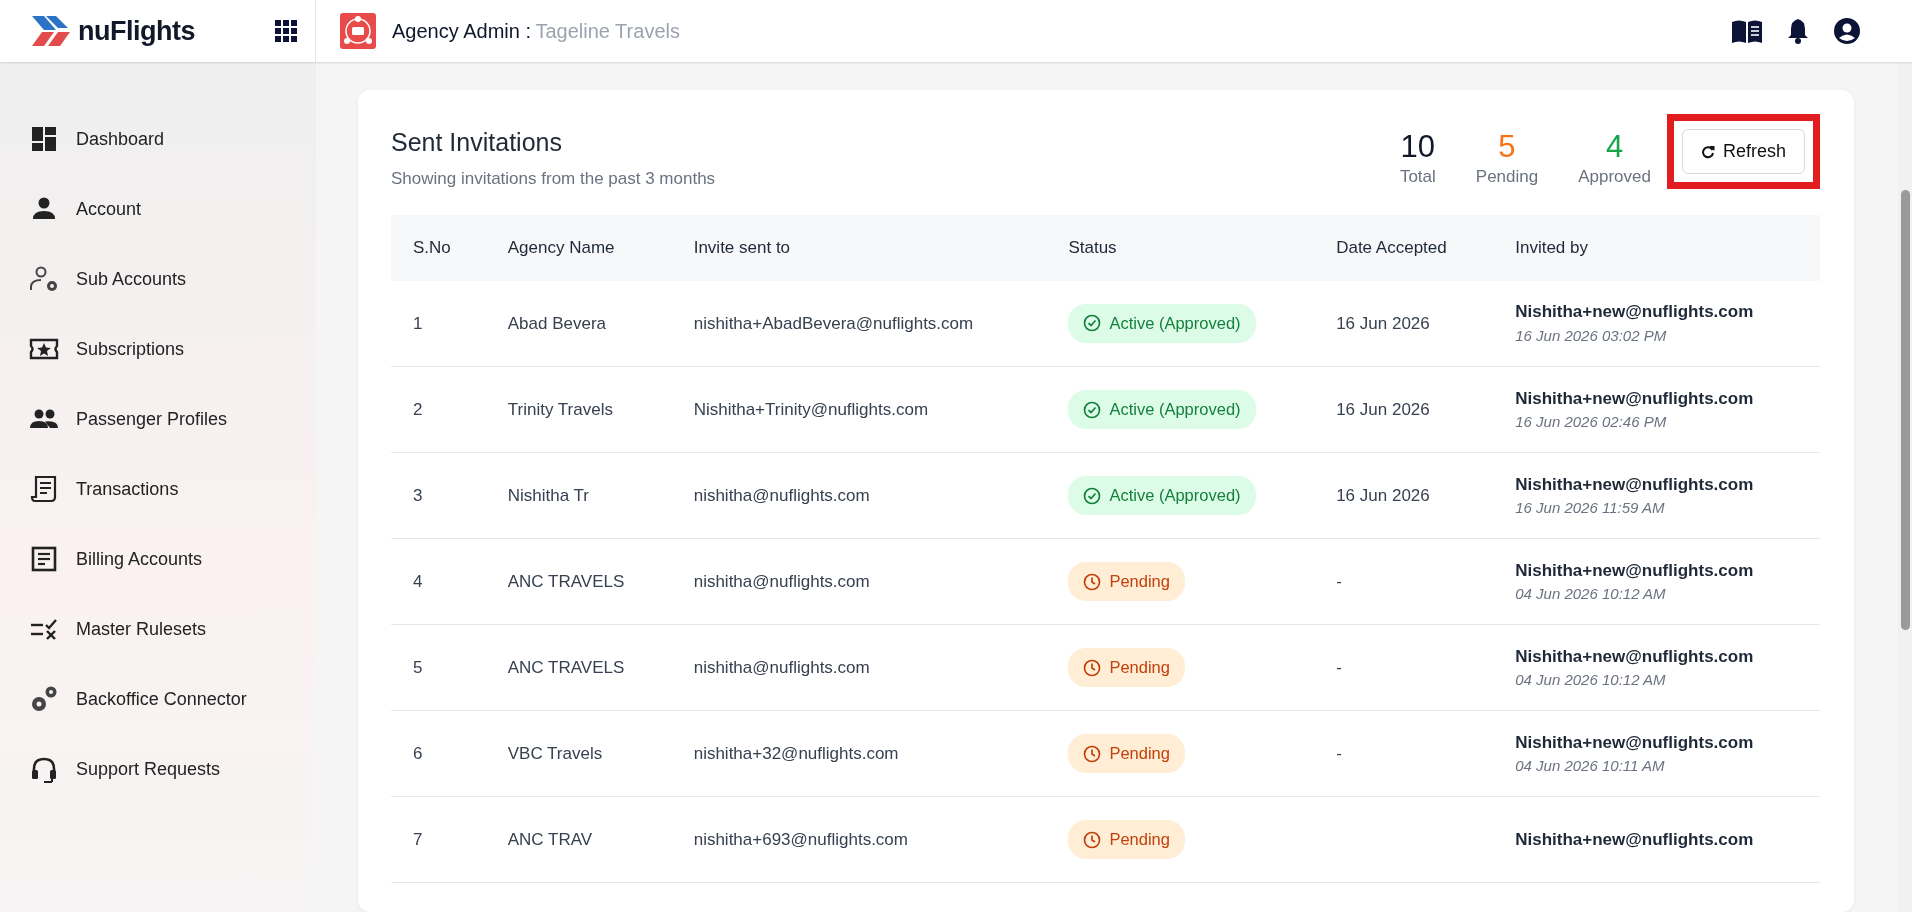 The image size is (1912, 912). Describe the element at coordinates (560, 409) in the screenshot. I see `table-cell: Trinity Travels` at that location.